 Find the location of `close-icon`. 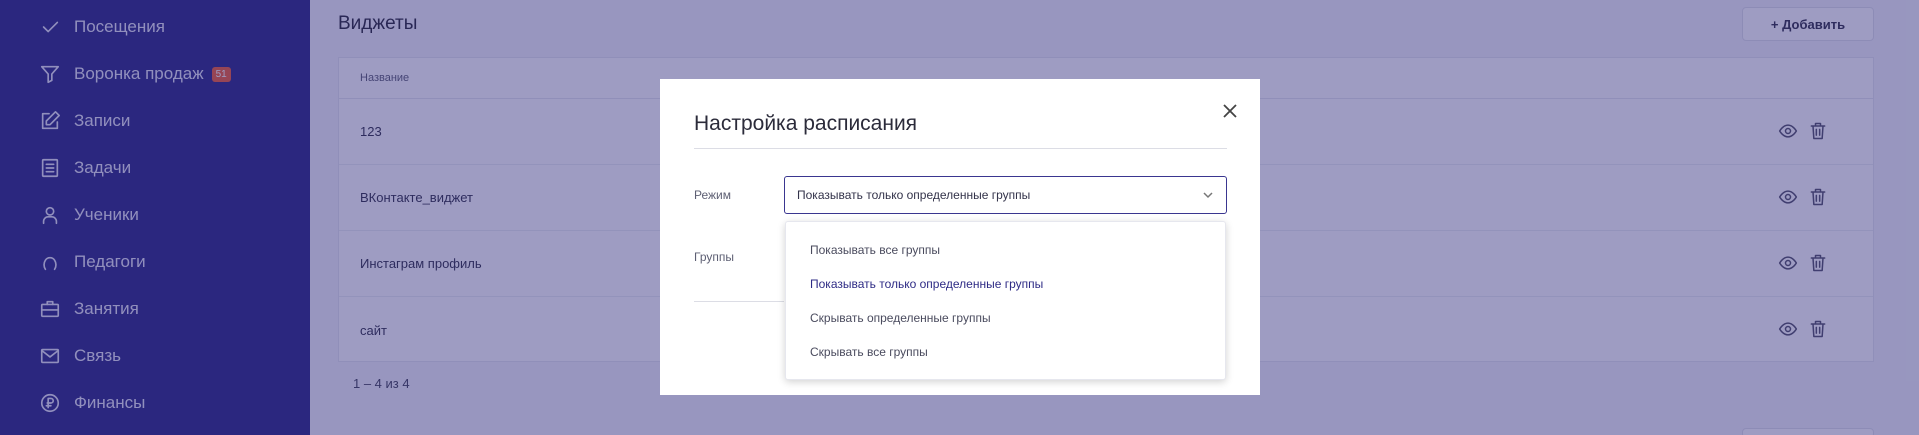

close-icon is located at coordinates (1230, 111).